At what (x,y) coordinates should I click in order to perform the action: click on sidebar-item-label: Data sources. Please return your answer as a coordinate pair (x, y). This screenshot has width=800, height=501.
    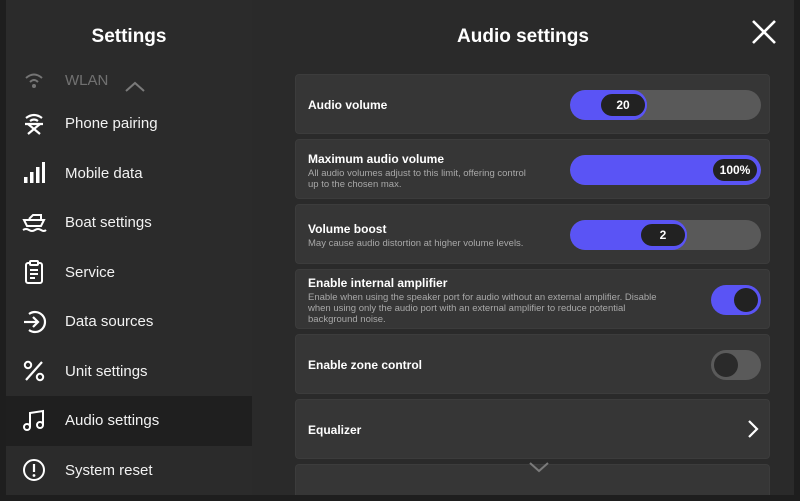
    Looking at the image, I should click on (109, 322).